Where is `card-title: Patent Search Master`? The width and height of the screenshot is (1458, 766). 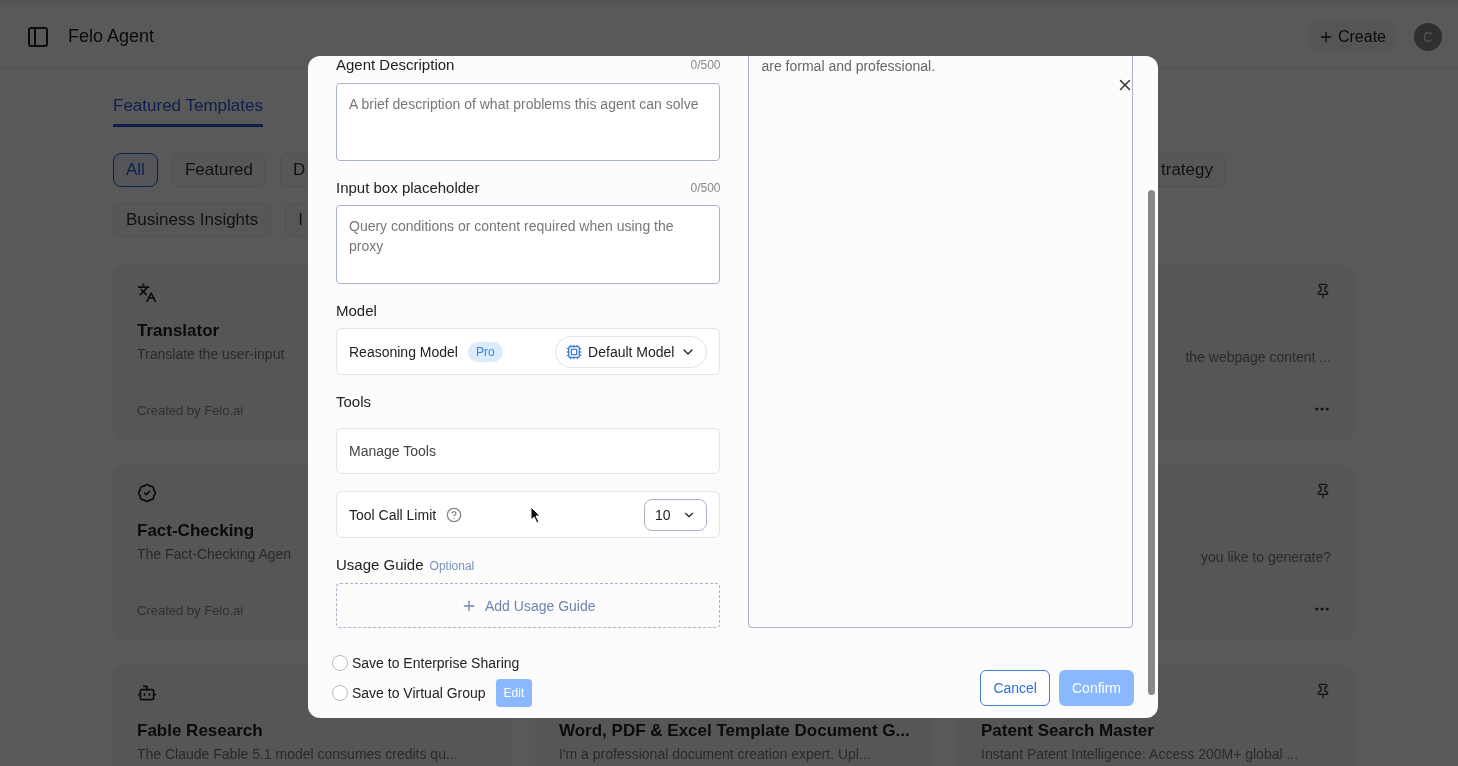
card-title: Patent Search Master is located at coordinates (1067, 731).